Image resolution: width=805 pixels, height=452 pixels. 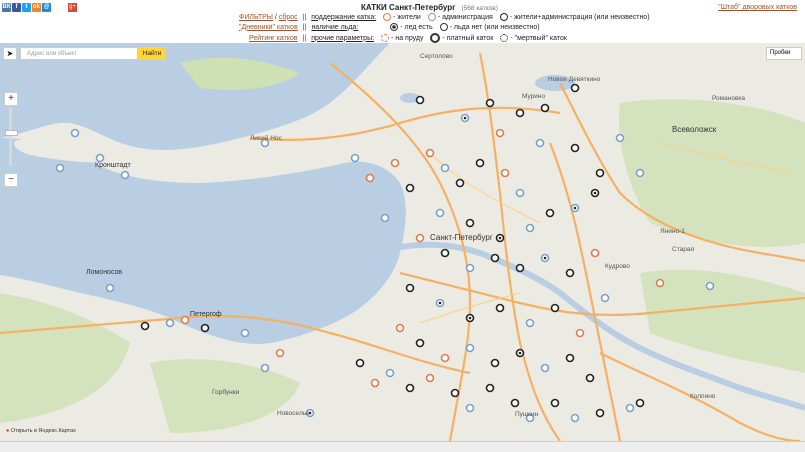 I want to click on twitter-icon: t, so click(x=26, y=7).